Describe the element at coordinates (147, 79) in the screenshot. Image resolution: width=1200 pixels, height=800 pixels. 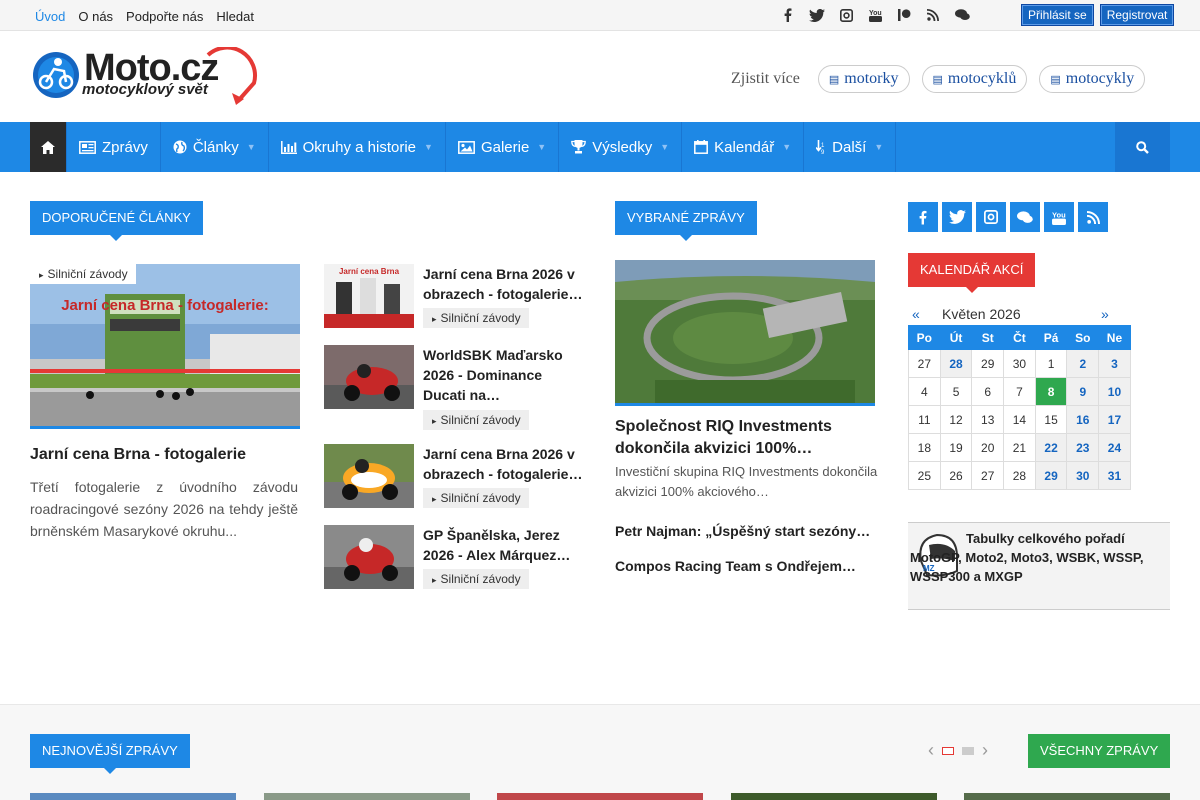
I see `site-logo: Moto.cz motocyklový svět` at that location.